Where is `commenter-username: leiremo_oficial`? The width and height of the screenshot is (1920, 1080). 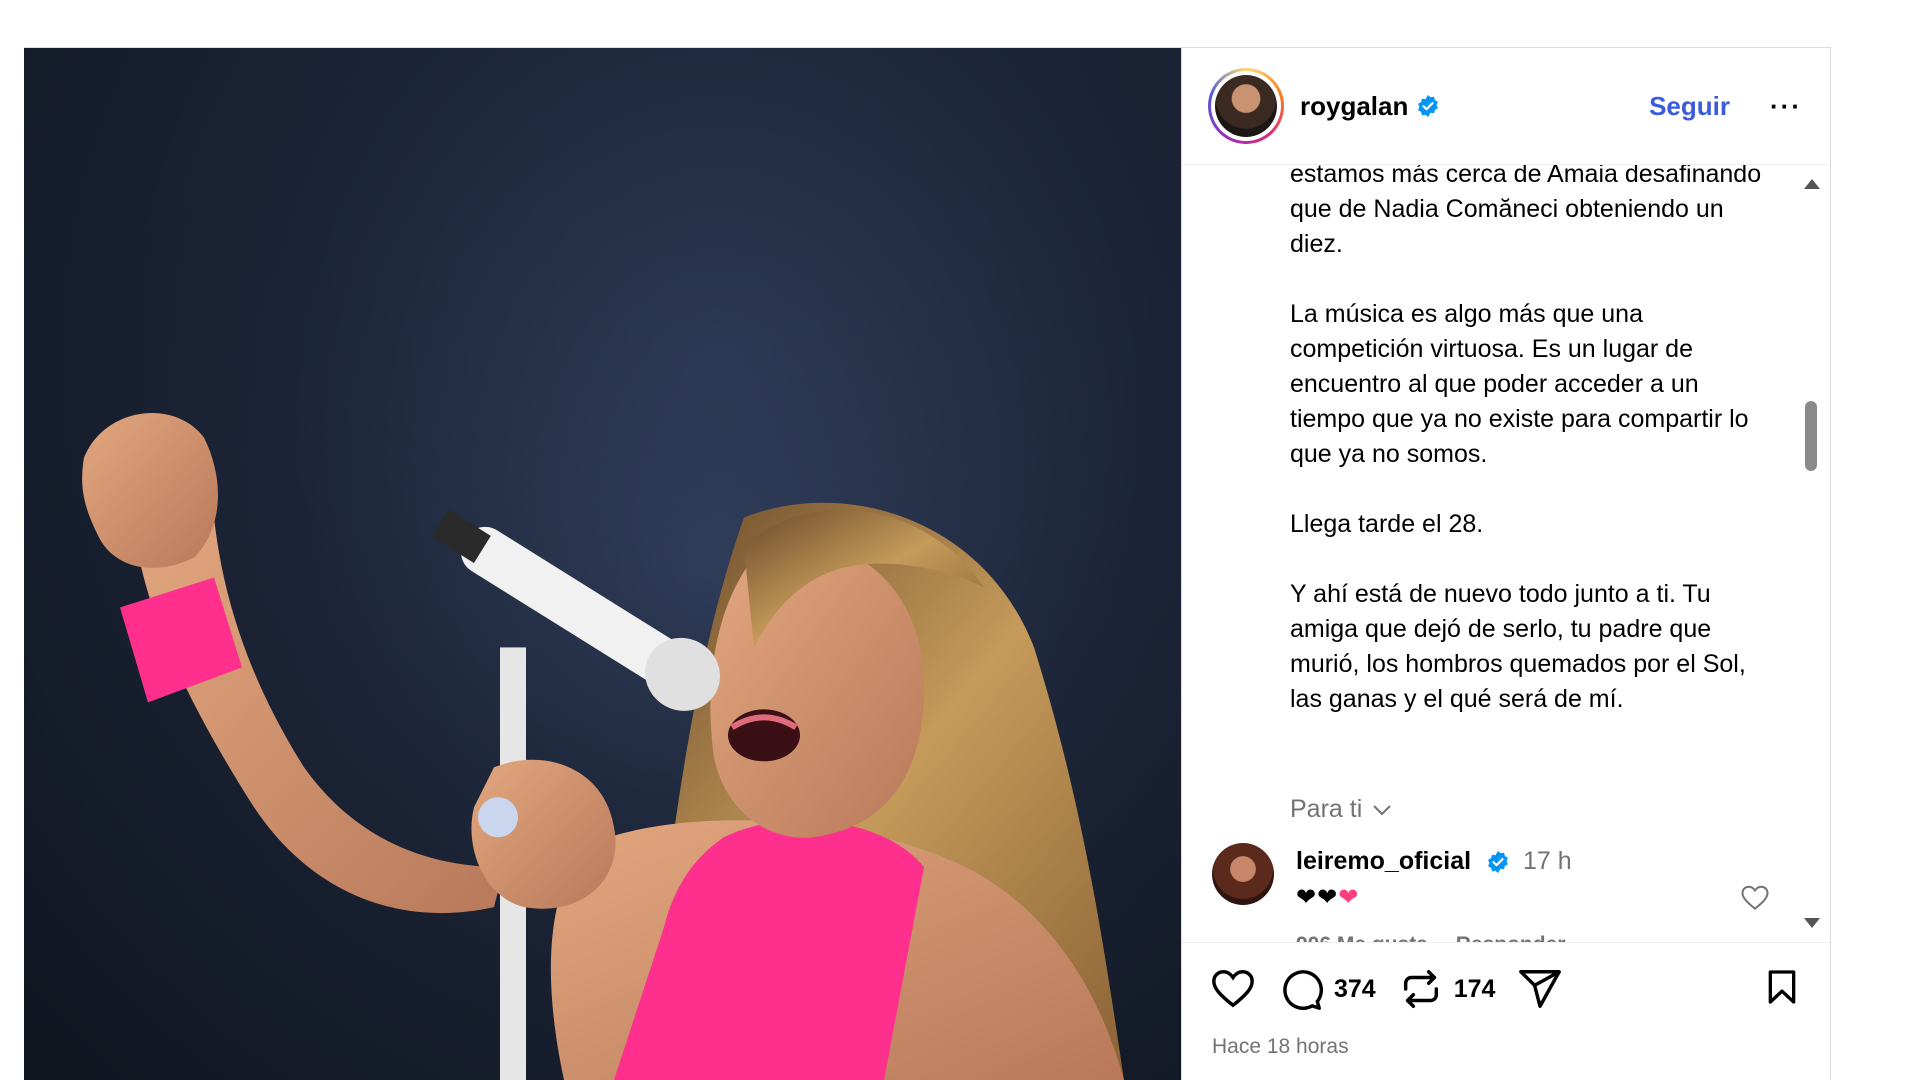
commenter-username: leiremo_oficial is located at coordinates (1383, 861).